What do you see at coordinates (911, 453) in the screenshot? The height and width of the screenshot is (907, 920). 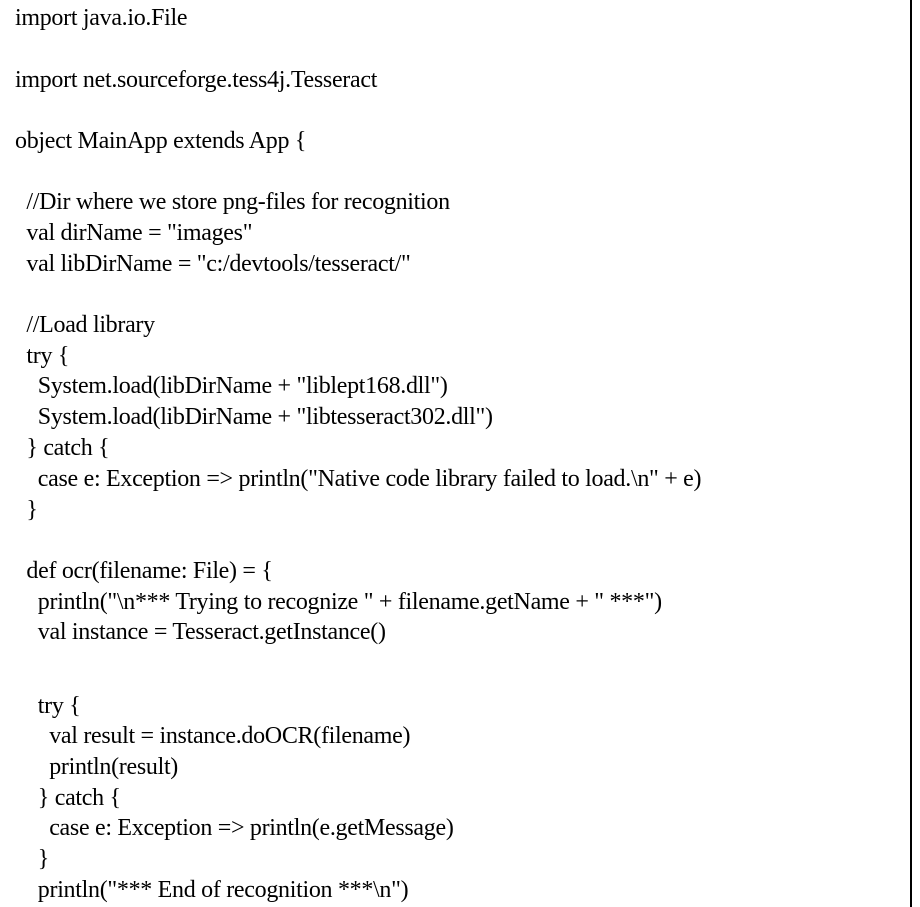 I see `right-border` at bounding box center [911, 453].